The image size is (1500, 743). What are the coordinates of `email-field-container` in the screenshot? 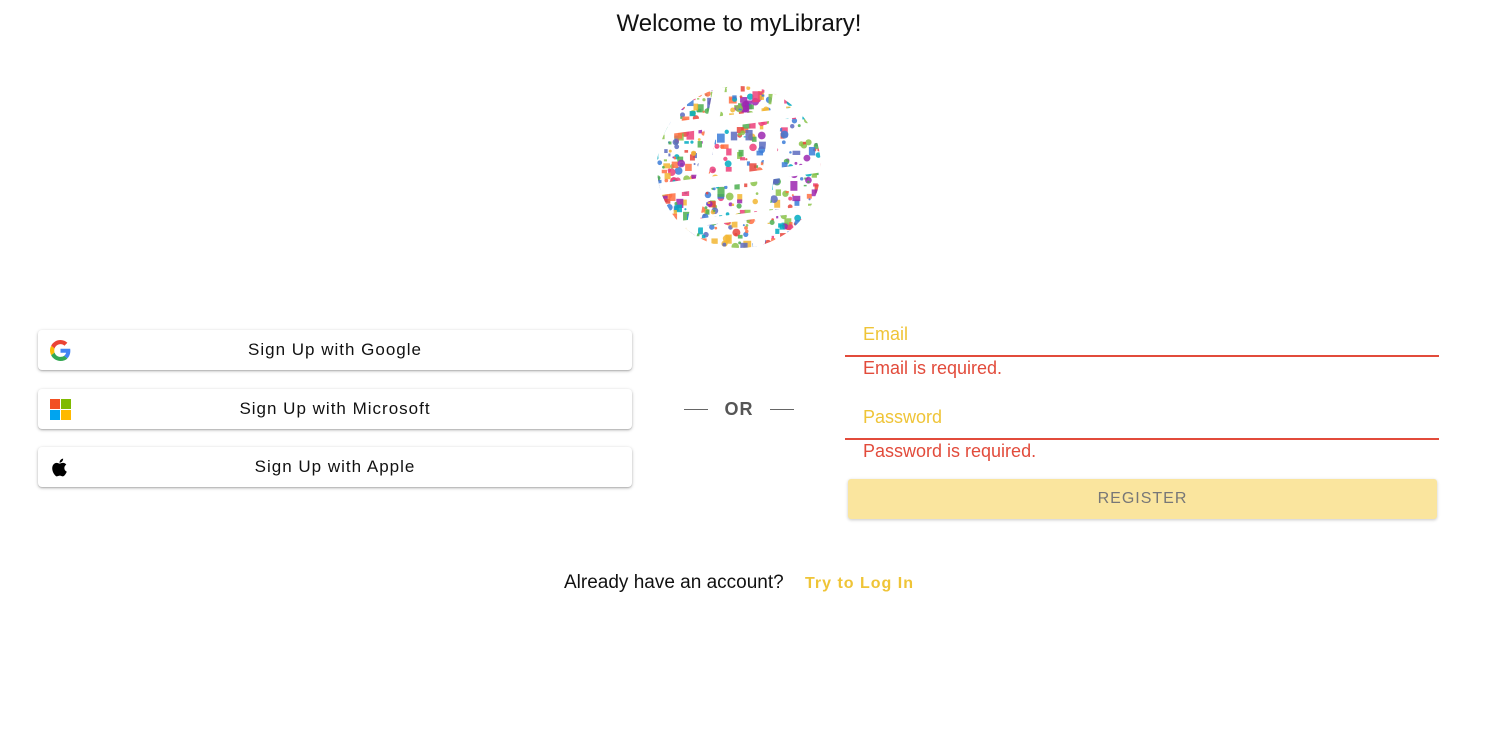 It's located at (1142, 337).